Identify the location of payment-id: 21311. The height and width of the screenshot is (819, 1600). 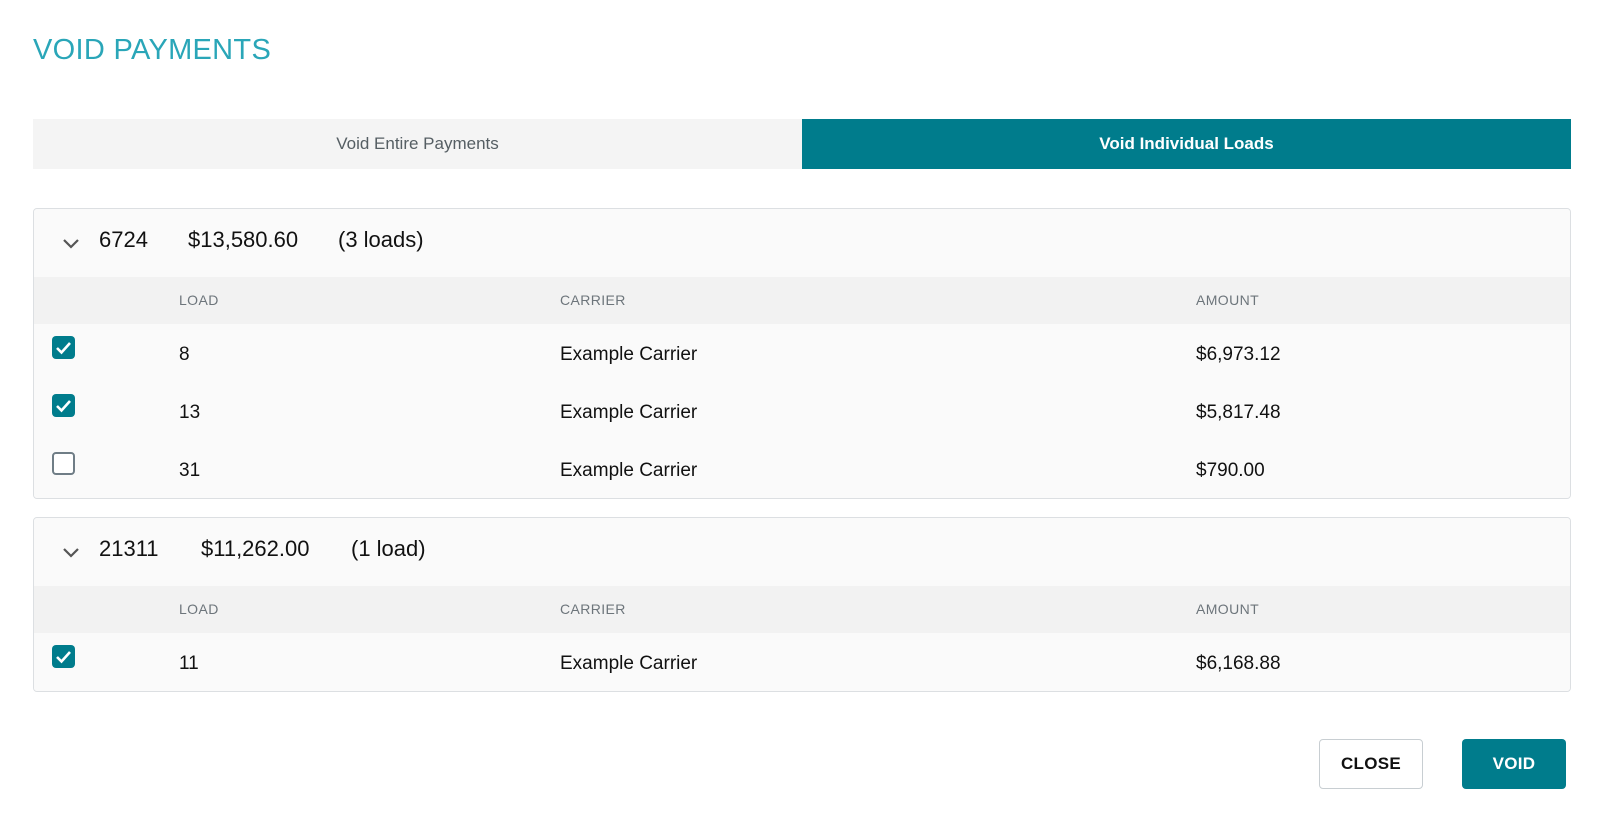
(129, 548).